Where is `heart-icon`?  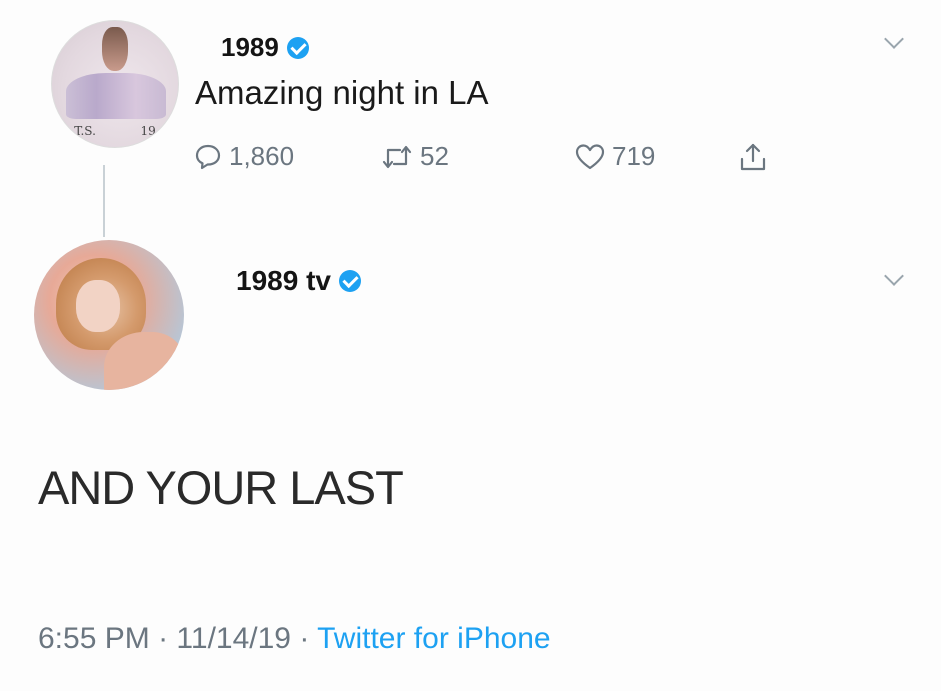
heart-icon is located at coordinates (590, 157).